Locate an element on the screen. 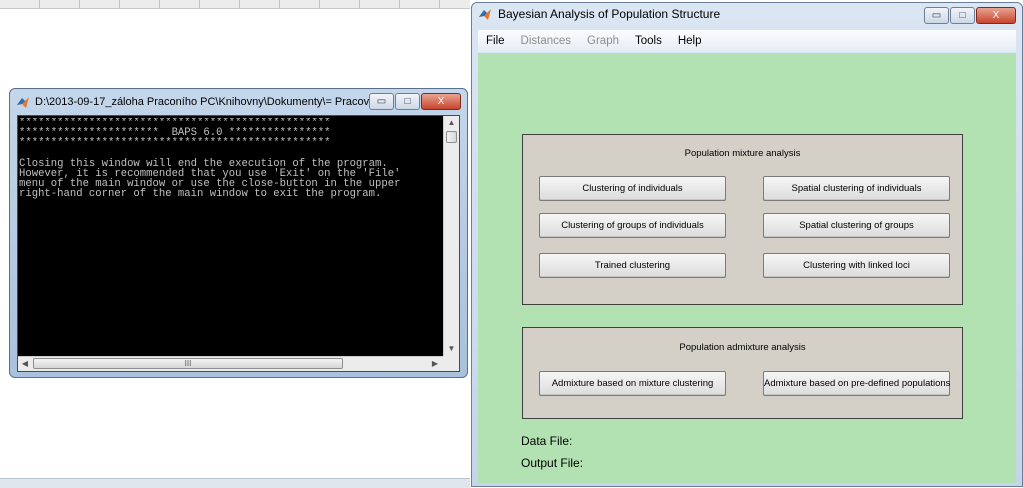 Image resolution: width=1023 pixels, height=488 pixels. clustering-of-groups-button: Clustering of groups of individuals is located at coordinates (632, 225).